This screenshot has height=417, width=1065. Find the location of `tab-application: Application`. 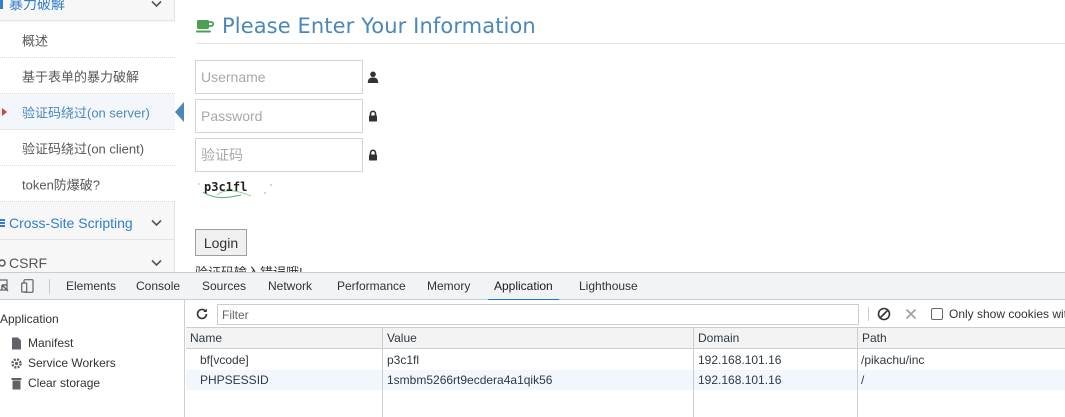

tab-application: Application is located at coordinates (523, 287).